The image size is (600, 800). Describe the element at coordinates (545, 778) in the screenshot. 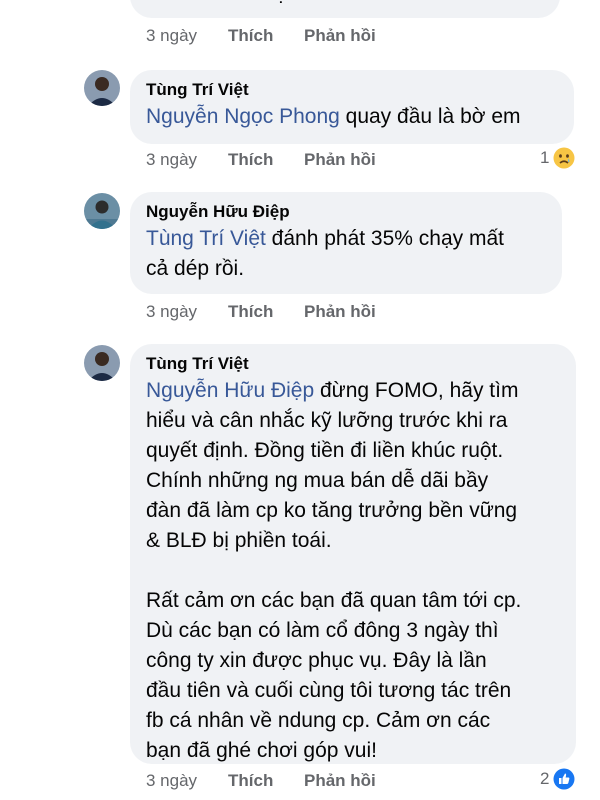

I see `reaction-count: 2` at that location.